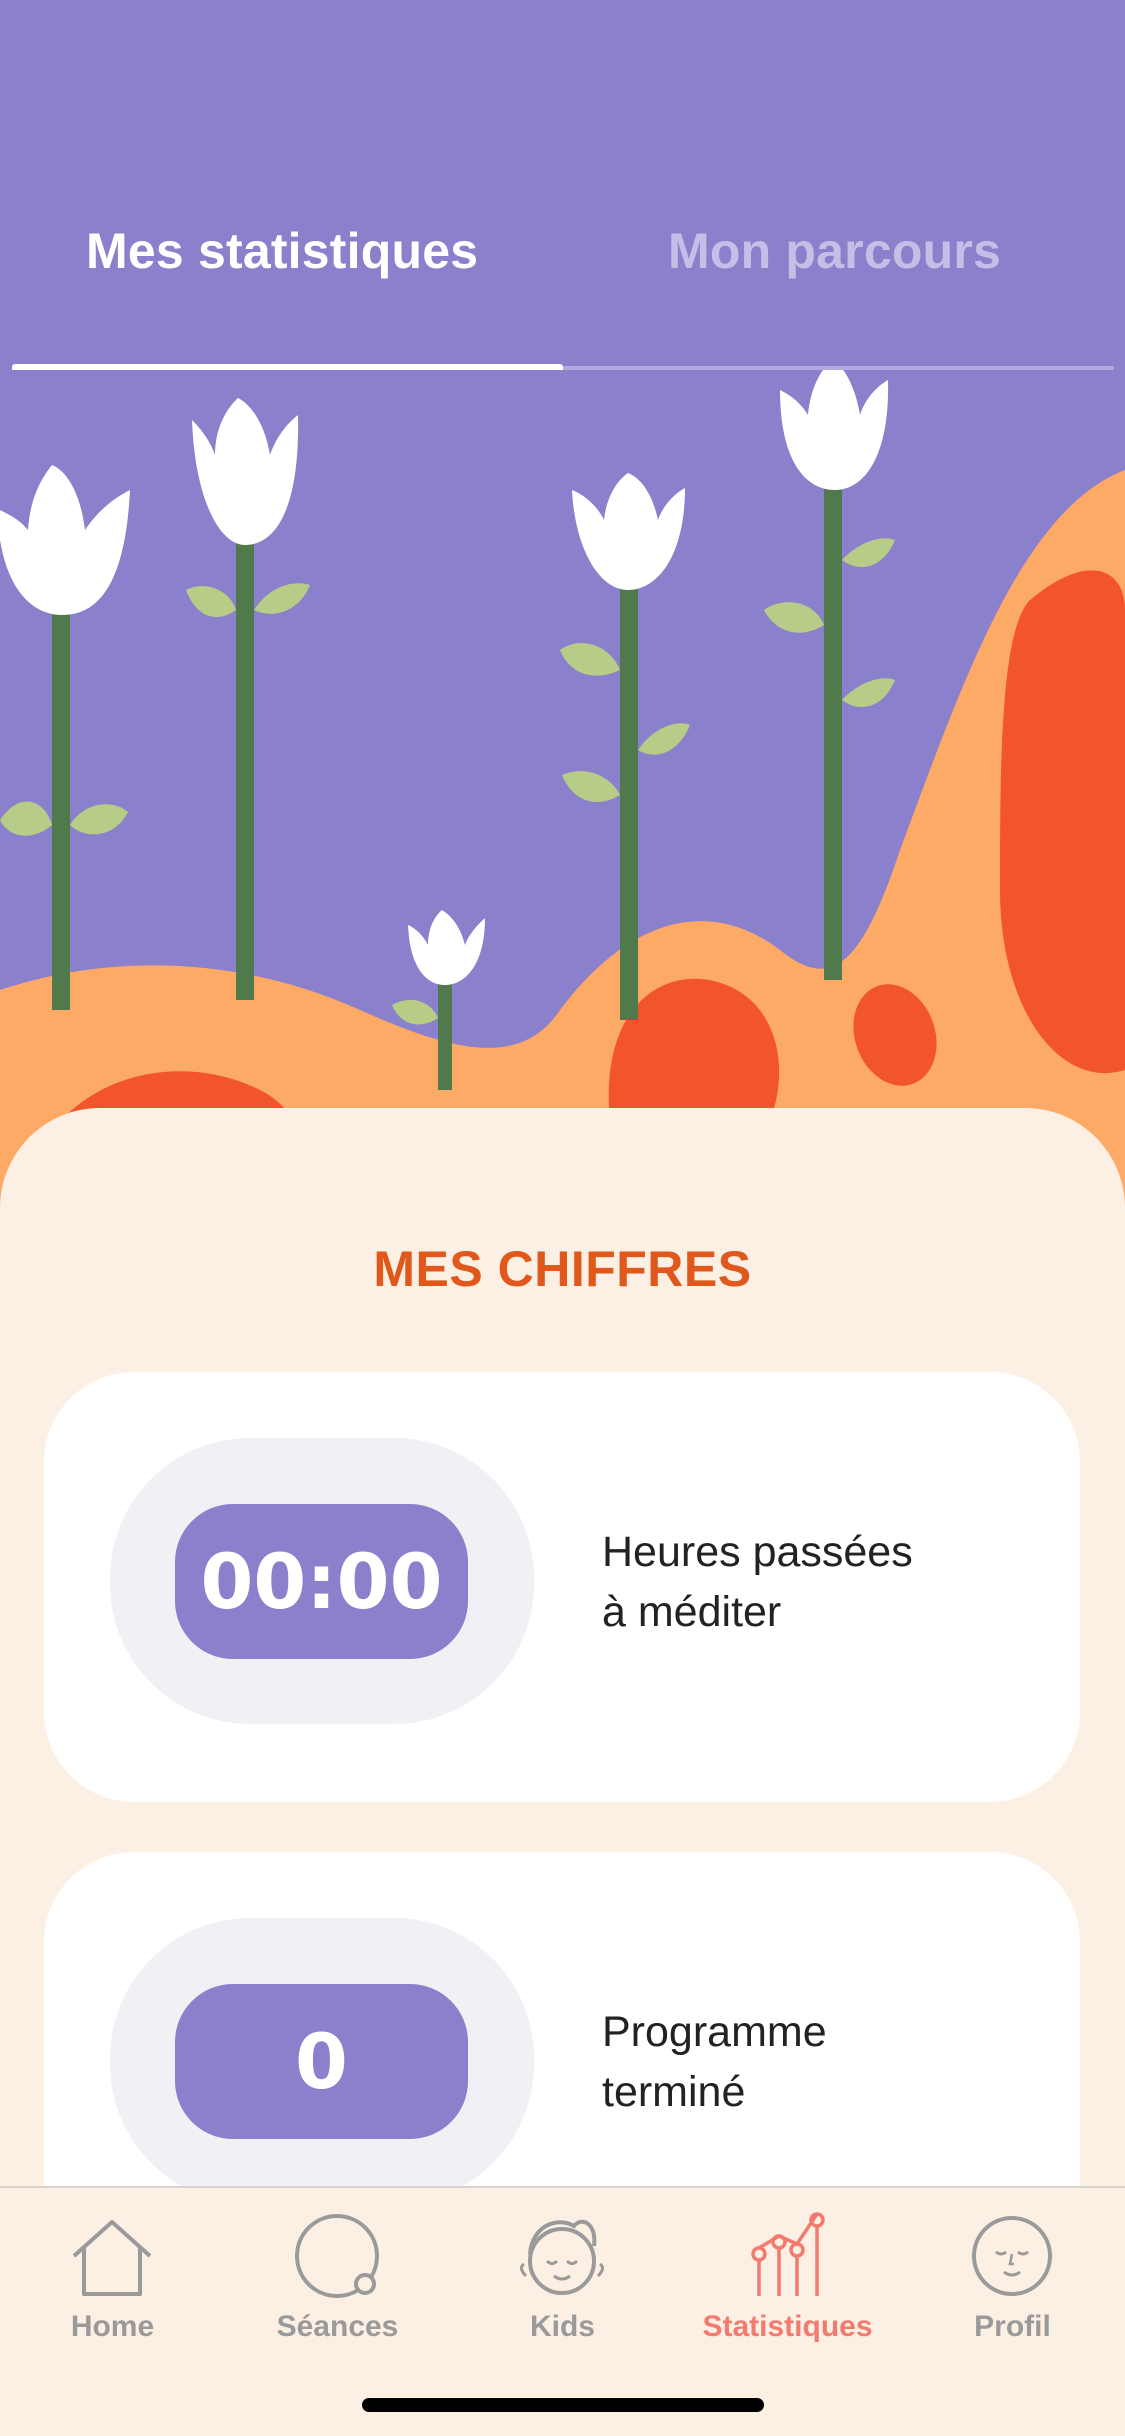  Describe the element at coordinates (112, 2258) in the screenshot. I see `home-icon` at that location.